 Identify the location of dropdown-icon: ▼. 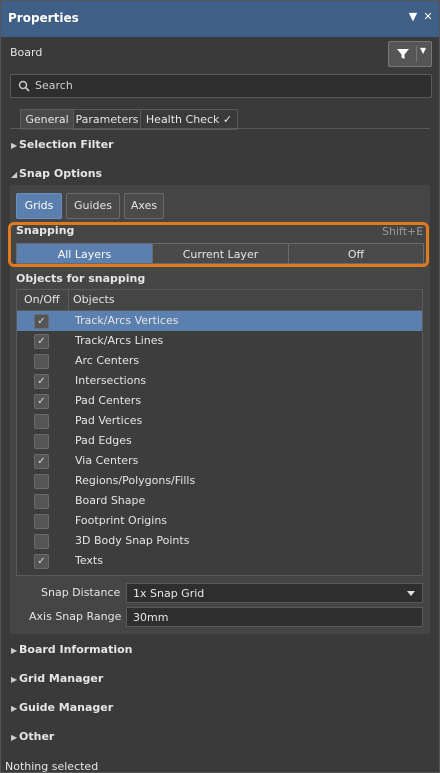
(413, 17).